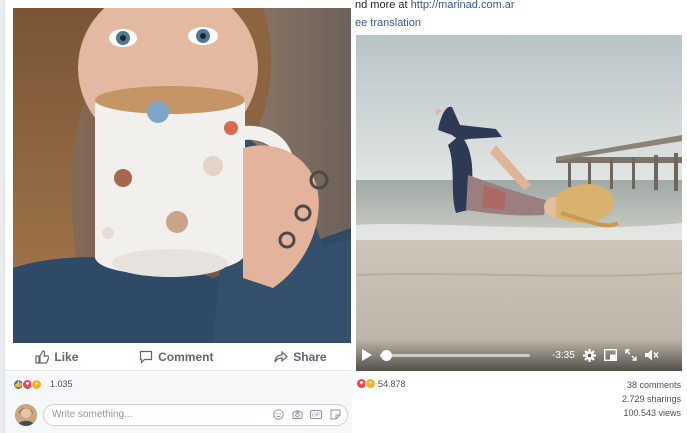  What do you see at coordinates (652, 413) in the screenshot?
I see `views-count: 100.543 views` at bounding box center [652, 413].